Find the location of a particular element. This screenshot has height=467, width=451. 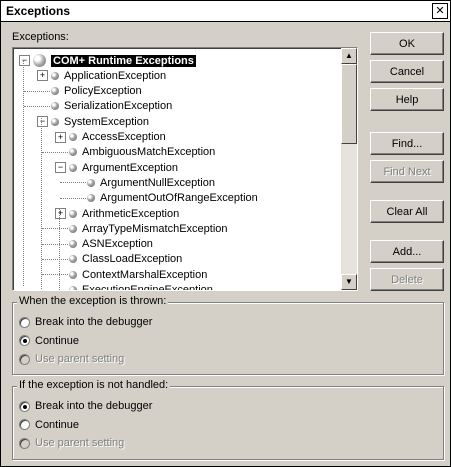

tree-item: AmbiguousMatchException is located at coordinates (142, 152).